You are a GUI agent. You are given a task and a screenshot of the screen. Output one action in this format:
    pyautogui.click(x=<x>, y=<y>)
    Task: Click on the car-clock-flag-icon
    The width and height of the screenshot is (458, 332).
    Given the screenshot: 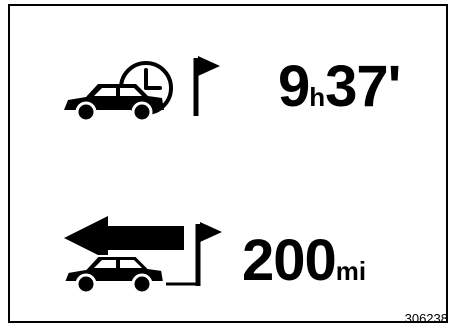 What is the action you would take?
    pyautogui.click(x=142, y=89)
    